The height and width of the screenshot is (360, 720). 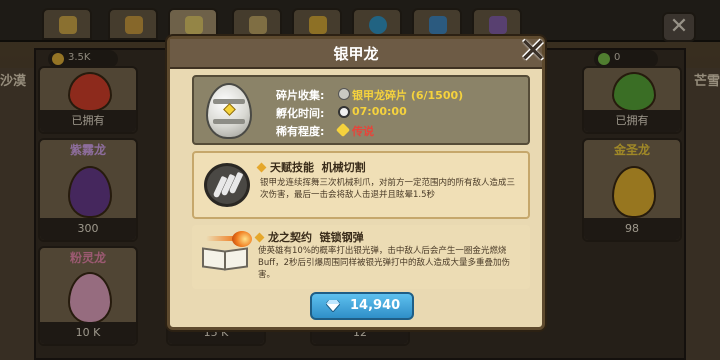 I want to click on diamond-icon, so click(x=333, y=306).